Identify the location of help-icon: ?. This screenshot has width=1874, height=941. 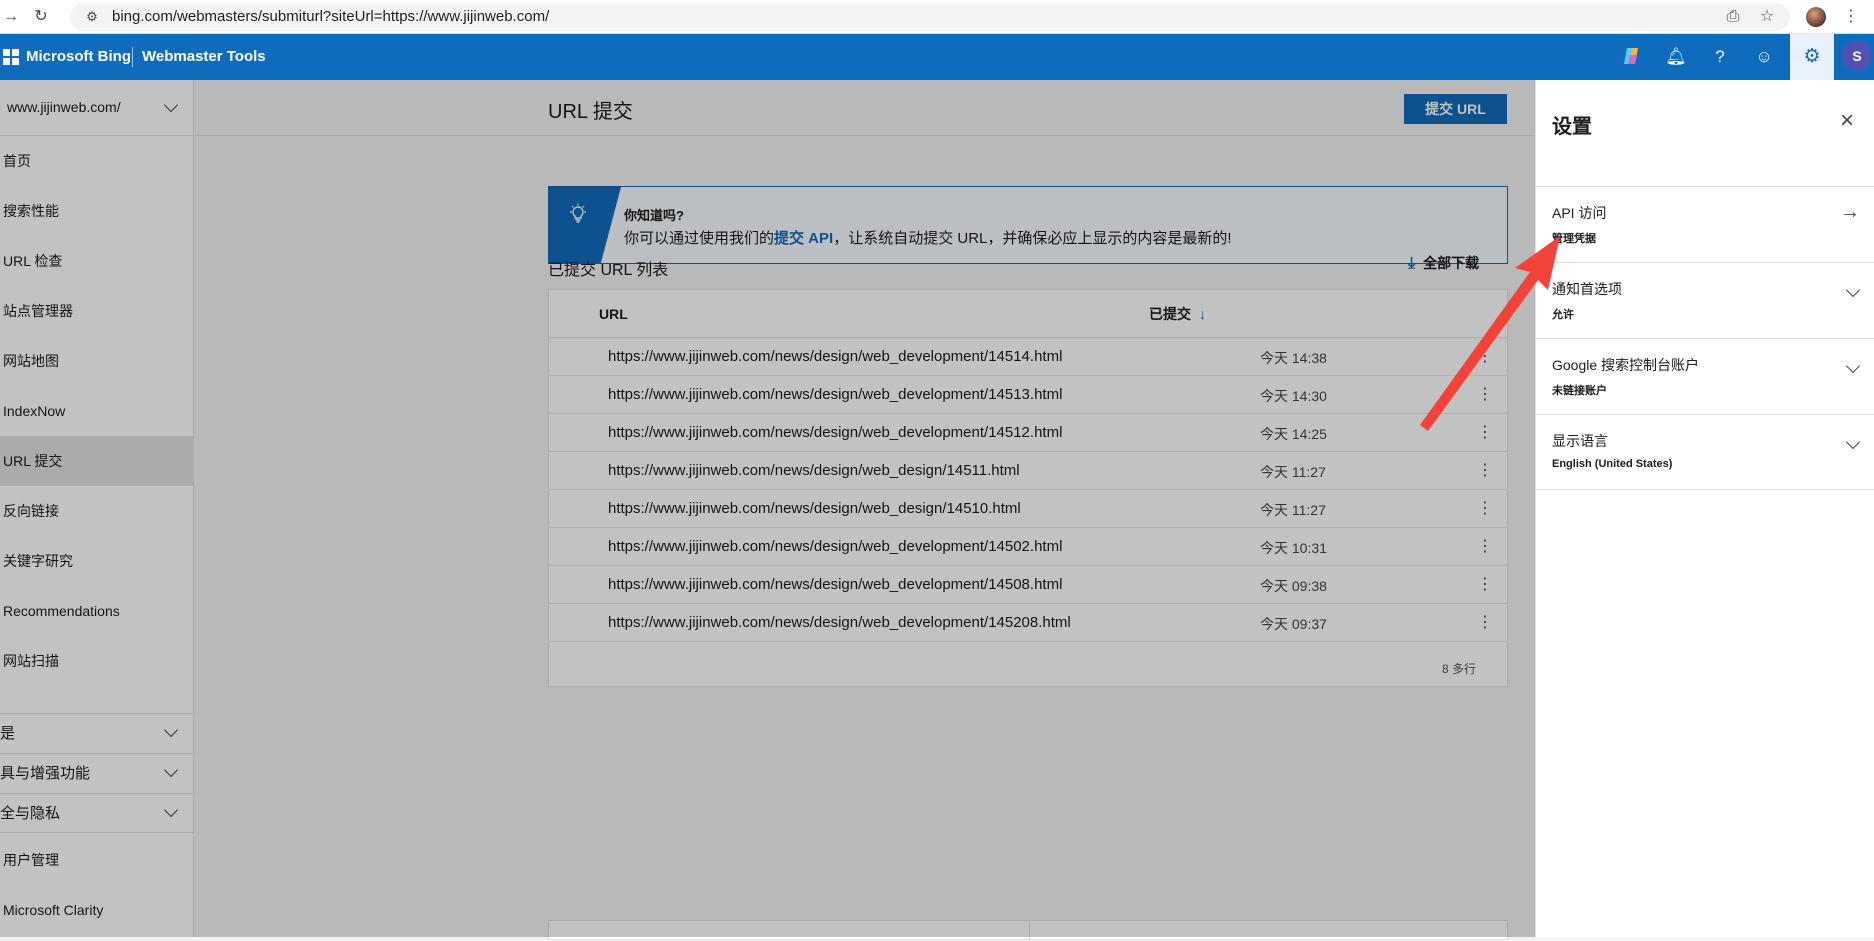
(1720, 57).